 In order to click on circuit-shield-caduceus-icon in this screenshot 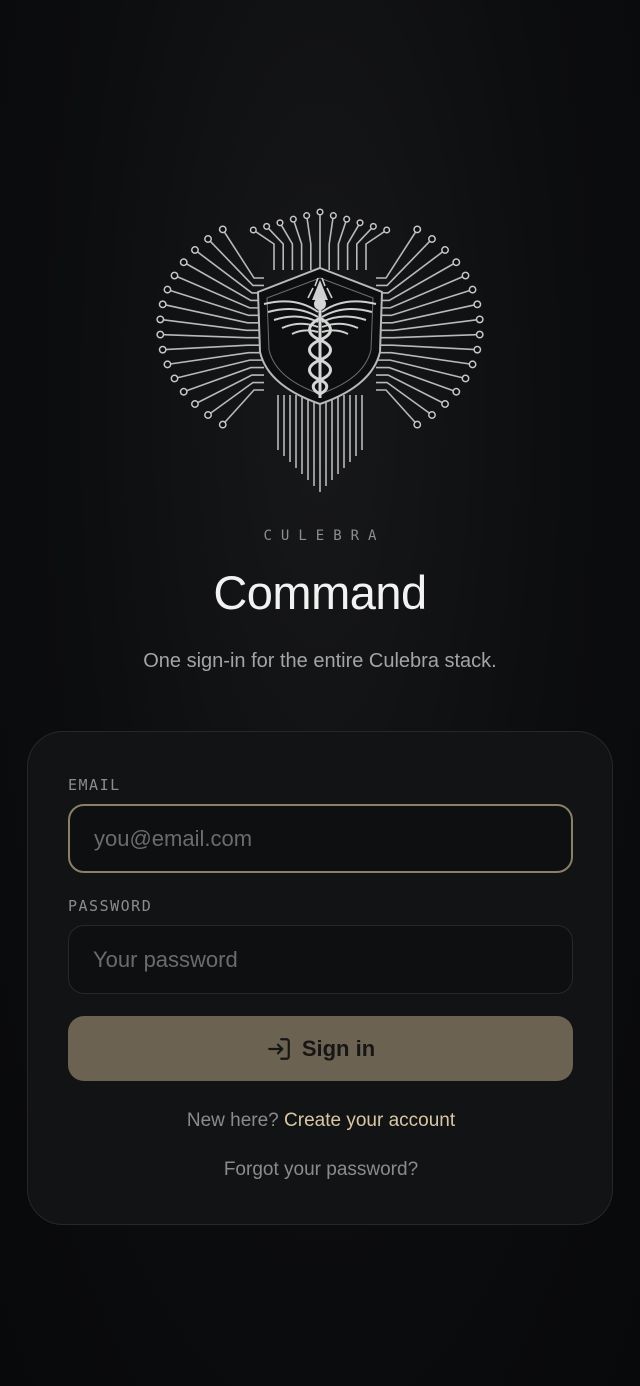, I will do `click(320, 350)`.